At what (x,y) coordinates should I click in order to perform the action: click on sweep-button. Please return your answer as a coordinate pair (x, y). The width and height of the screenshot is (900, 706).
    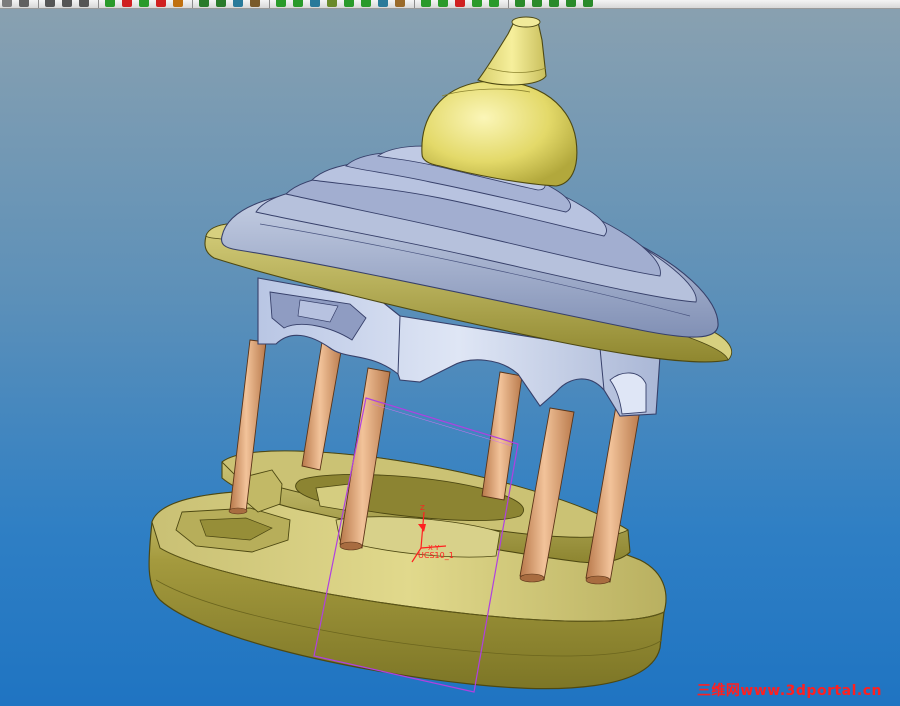
    Looking at the image, I should click on (315, 4).